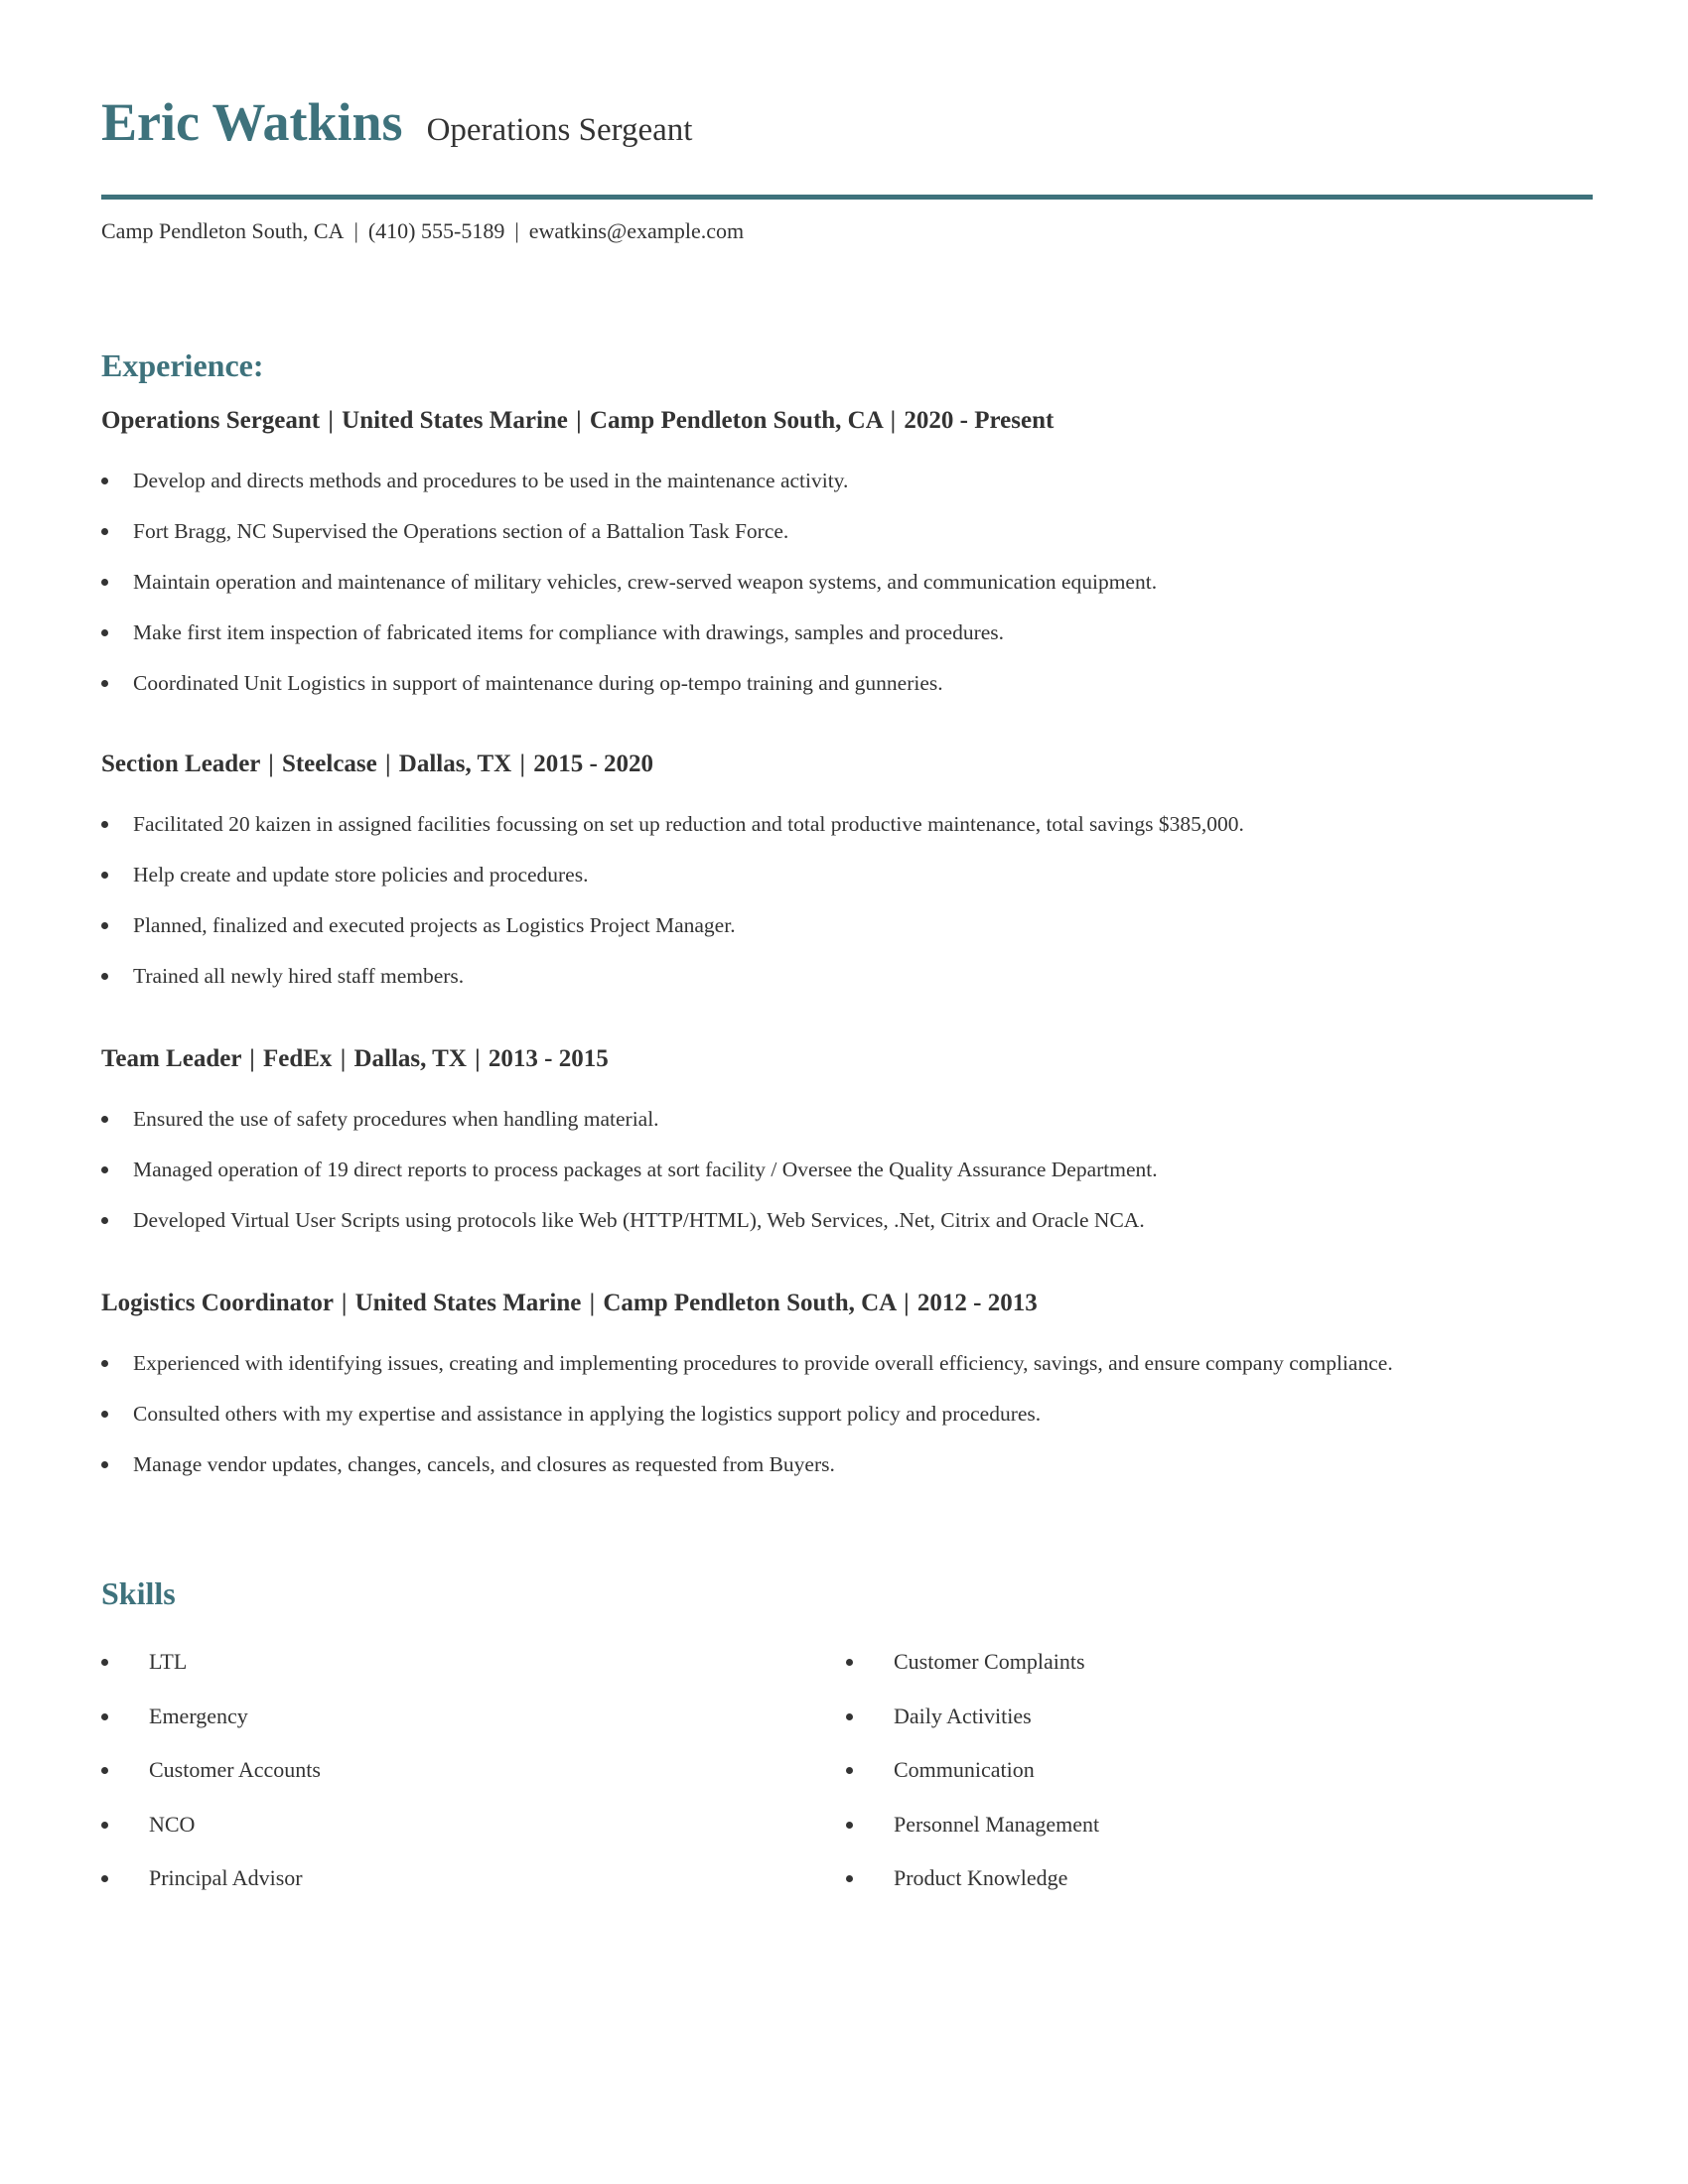  What do you see at coordinates (977, 1303) in the screenshot?
I see `job-dates: 2012 - 2013` at bounding box center [977, 1303].